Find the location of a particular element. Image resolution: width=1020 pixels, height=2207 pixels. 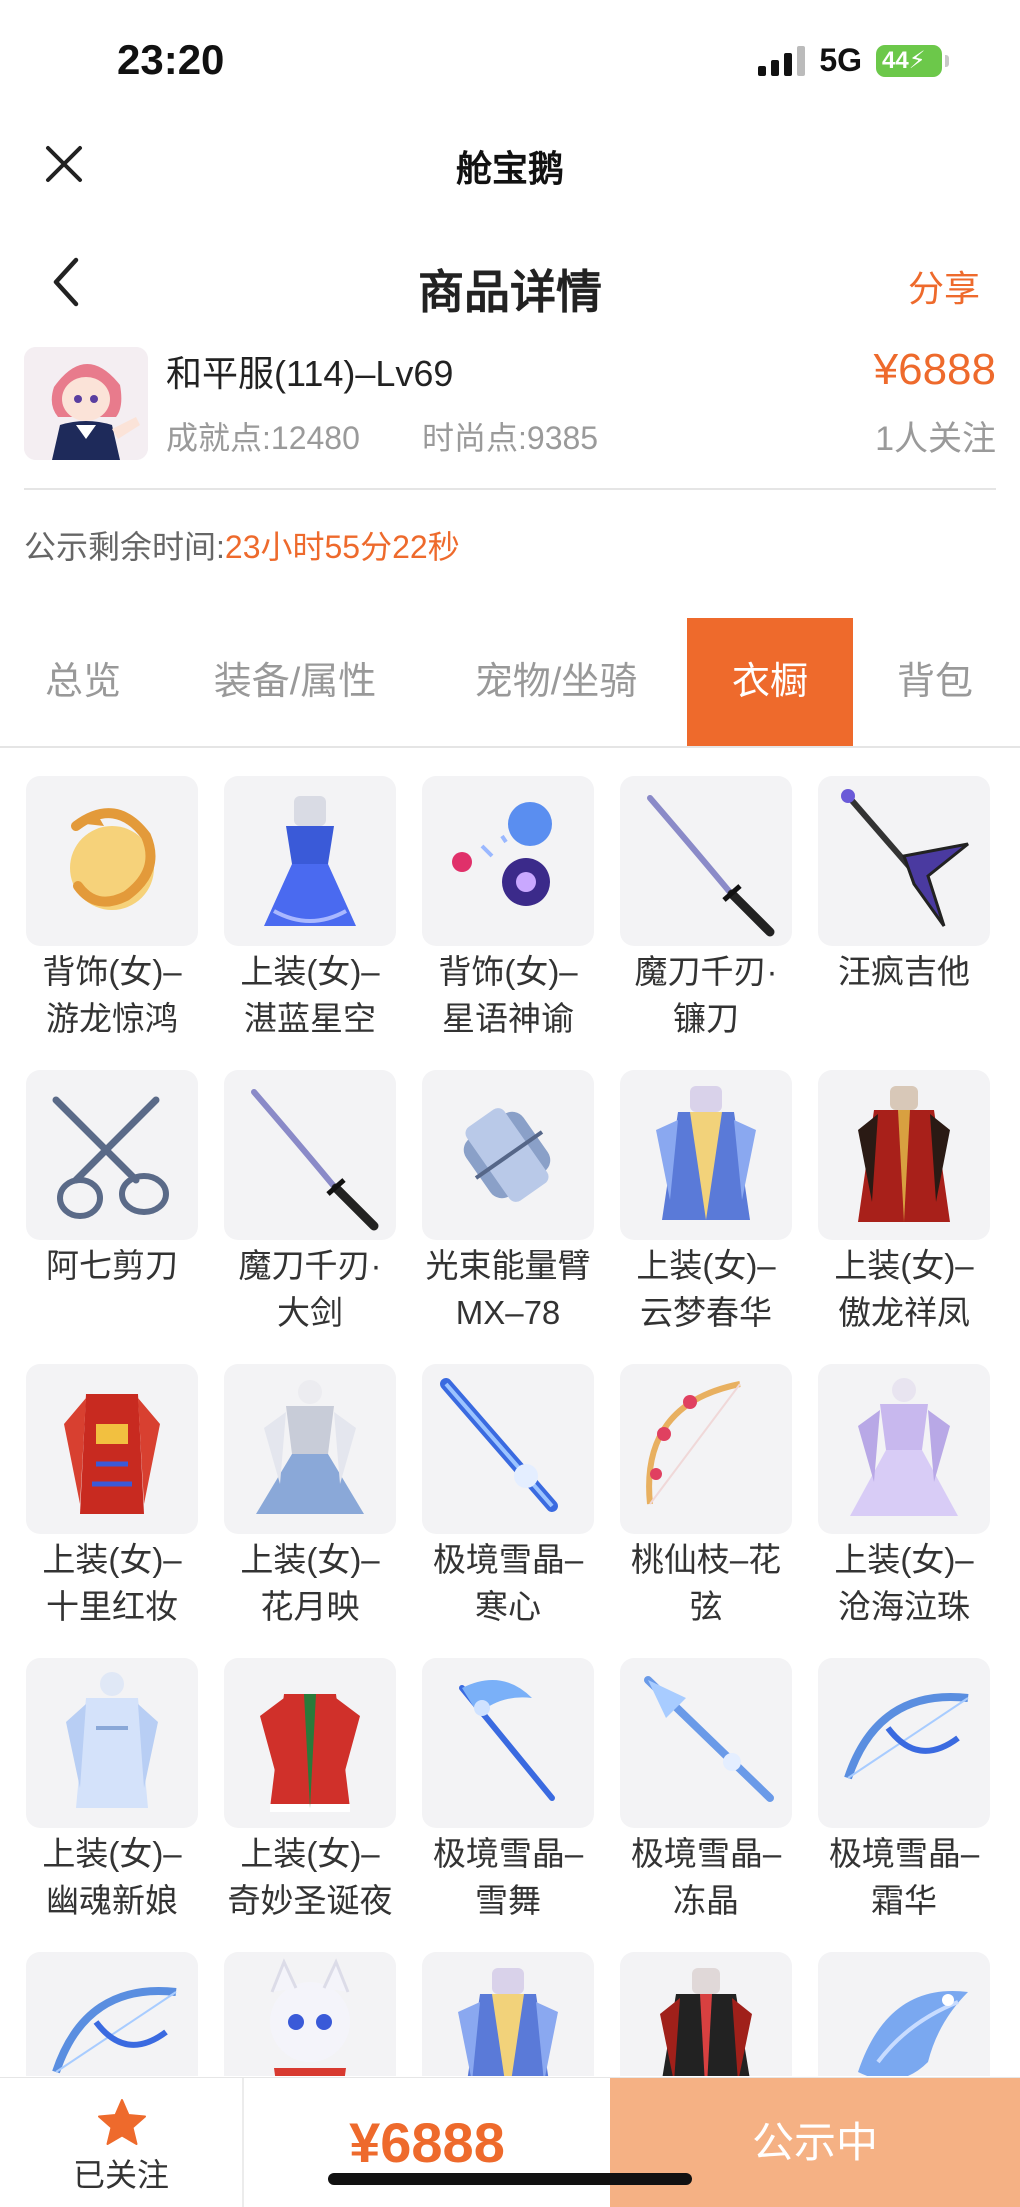

wardrobe-item: 阿七剪刀 is located at coordinates (112, 1215).